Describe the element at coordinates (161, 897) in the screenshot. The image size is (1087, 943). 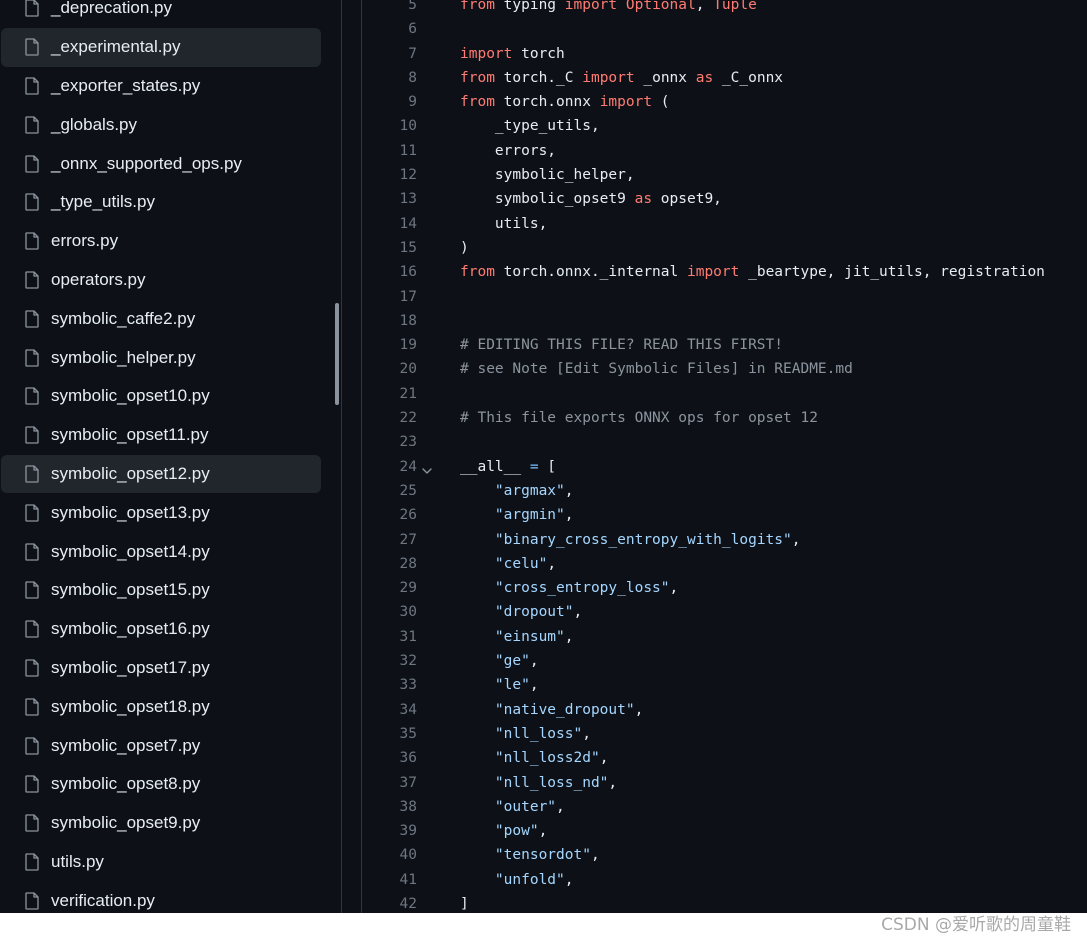
I see `file-item: verification.py` at that location.